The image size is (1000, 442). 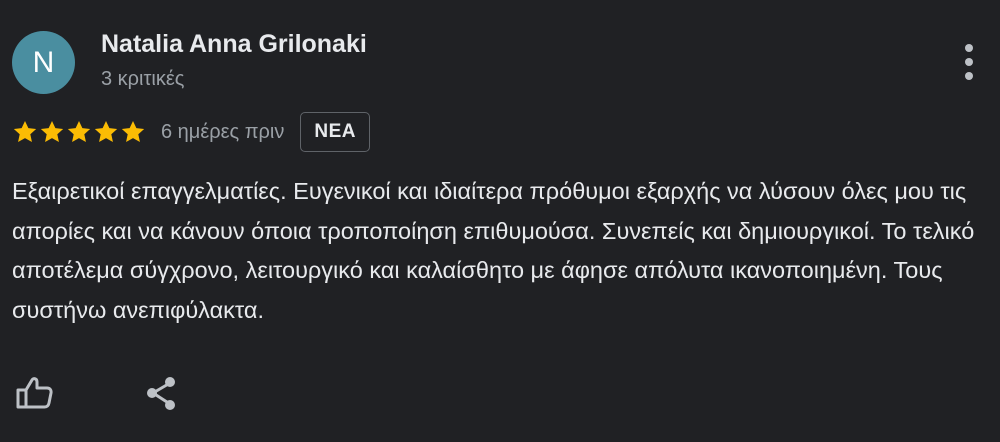 I want to click on thumbs-up-icon, so click(x=34, y=393).